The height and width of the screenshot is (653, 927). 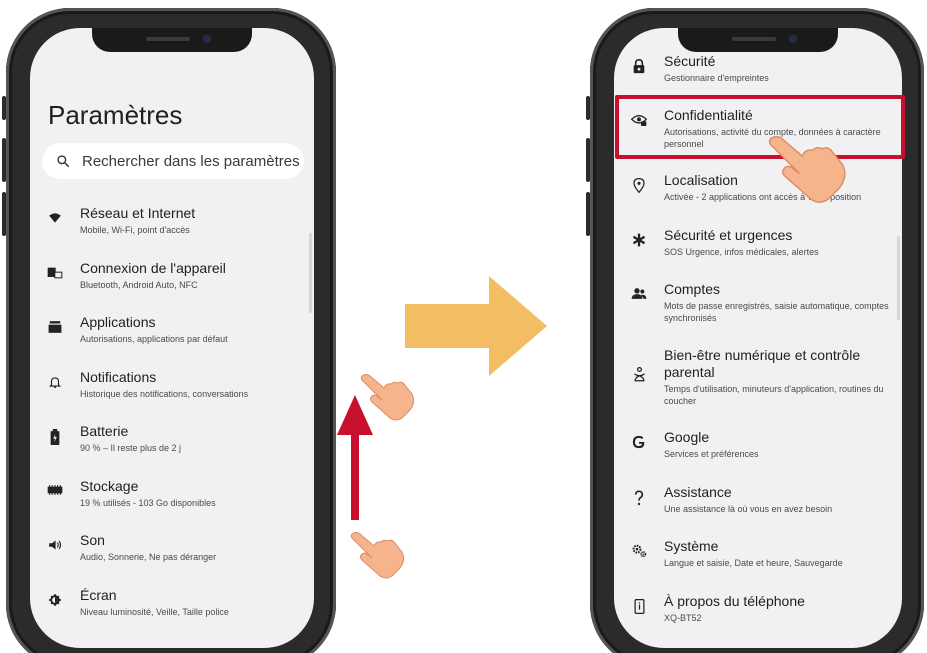 I want to click on settings-item-battery: Batterie 90 % – Il reste plus de 2 j, so click(x=172, y=438).